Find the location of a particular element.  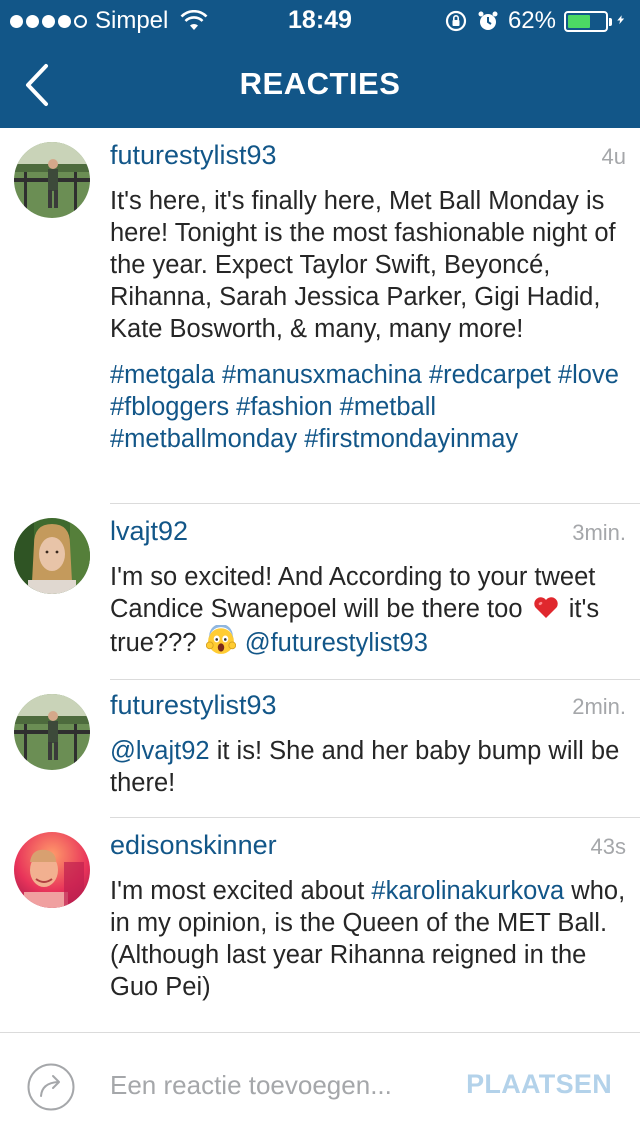

alarm-icon is located at coordinates (488, 20).